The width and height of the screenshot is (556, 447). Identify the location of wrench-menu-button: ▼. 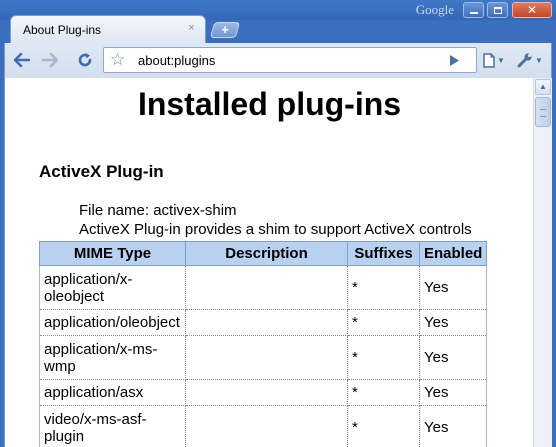
(530, 60).